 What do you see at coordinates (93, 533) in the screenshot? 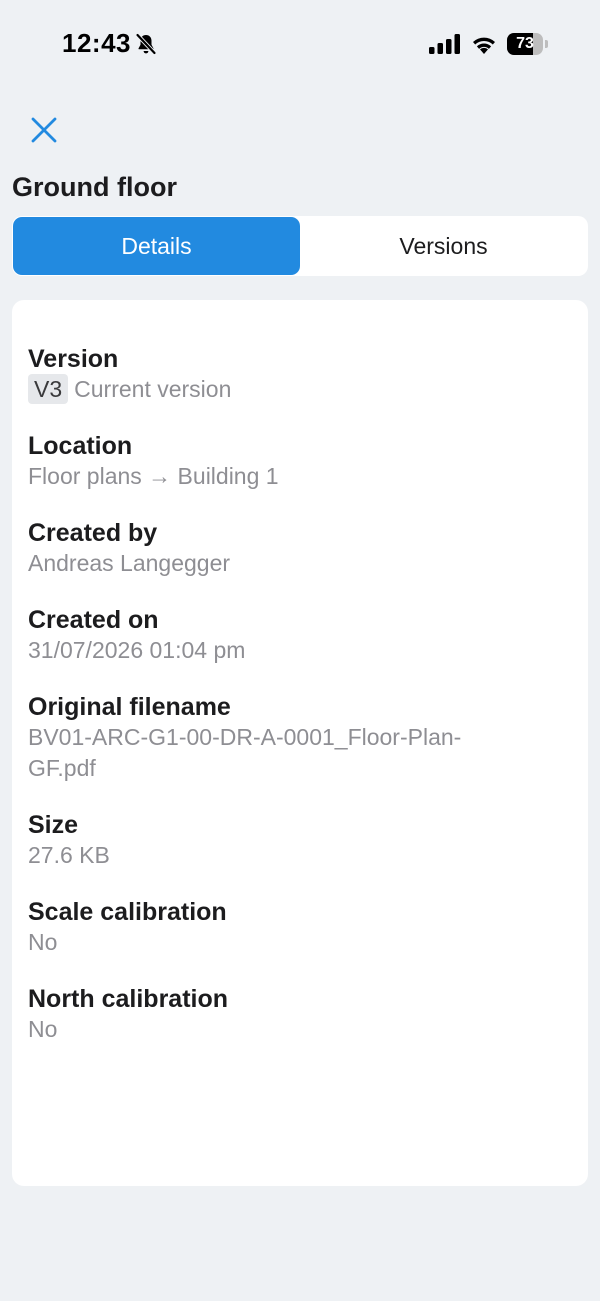
I see `field-label: Created by` at bounding box center [93, 533].